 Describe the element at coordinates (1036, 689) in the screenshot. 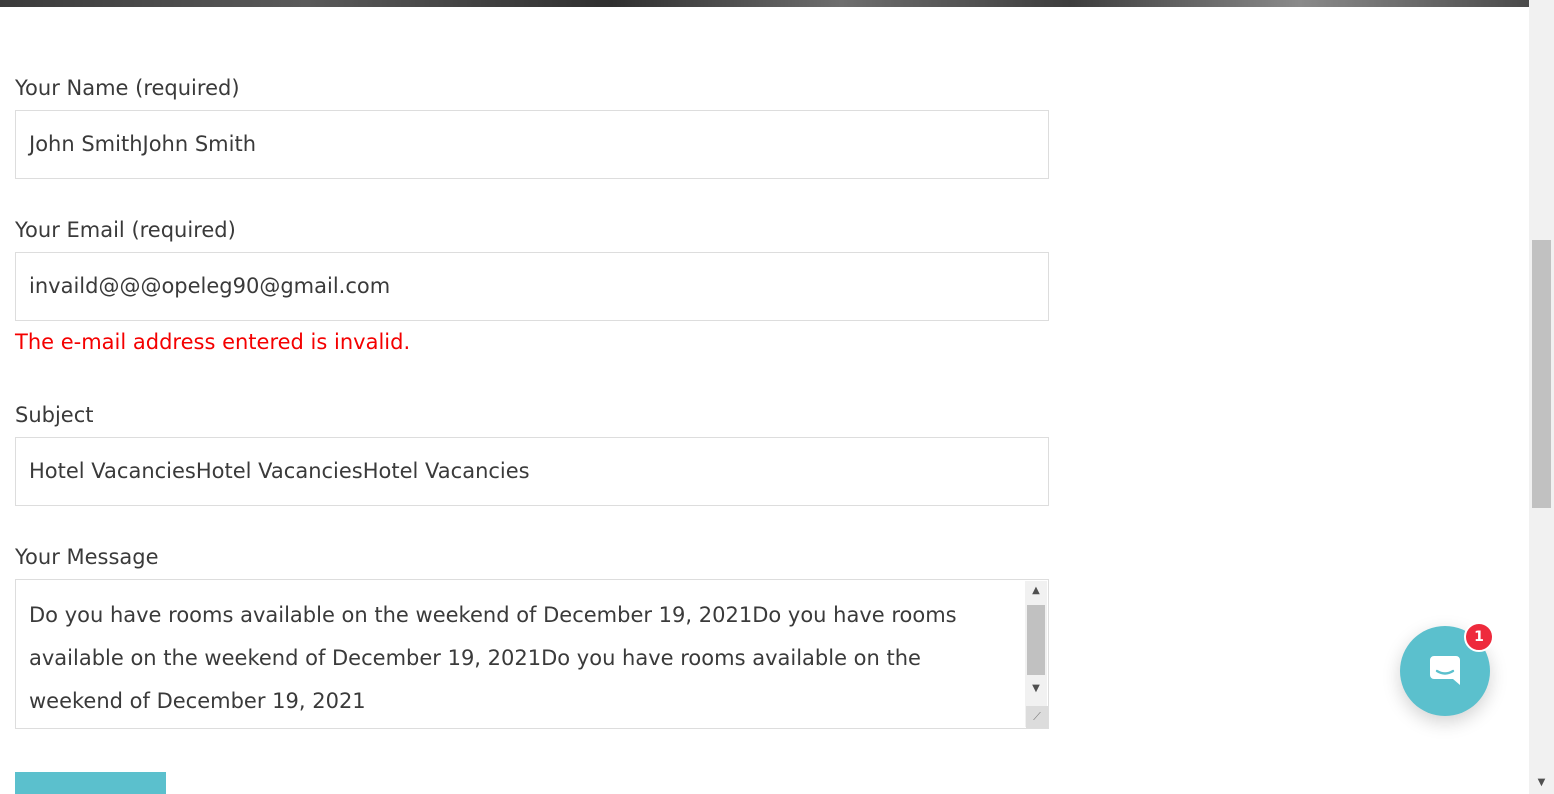

I see `scroll-down-arrow-icon: ▼` at that location.